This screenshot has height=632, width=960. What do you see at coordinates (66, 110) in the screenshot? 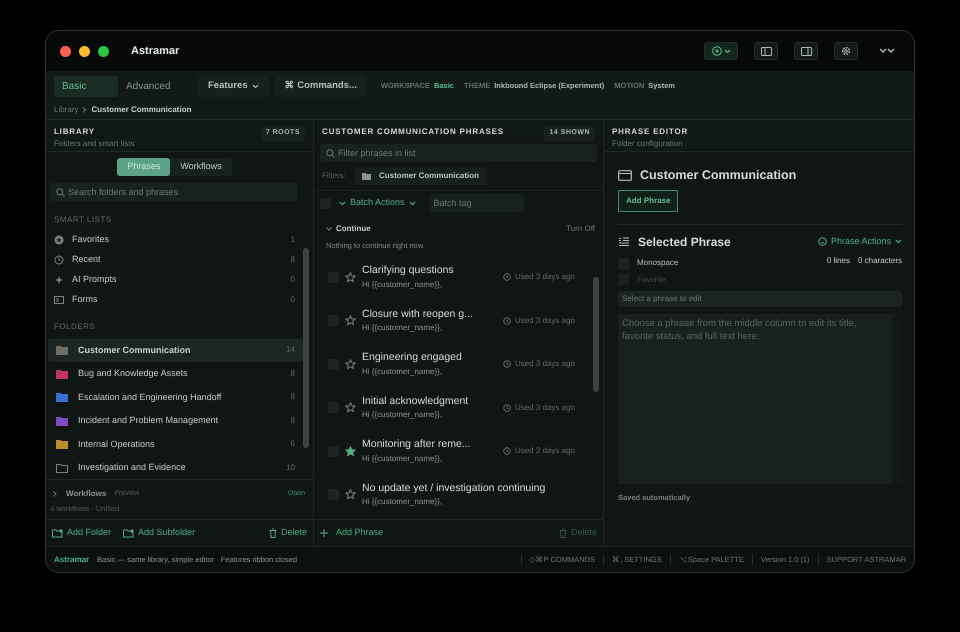
I see `breadcrumb-link: Library` at bounding box center [66, 110].